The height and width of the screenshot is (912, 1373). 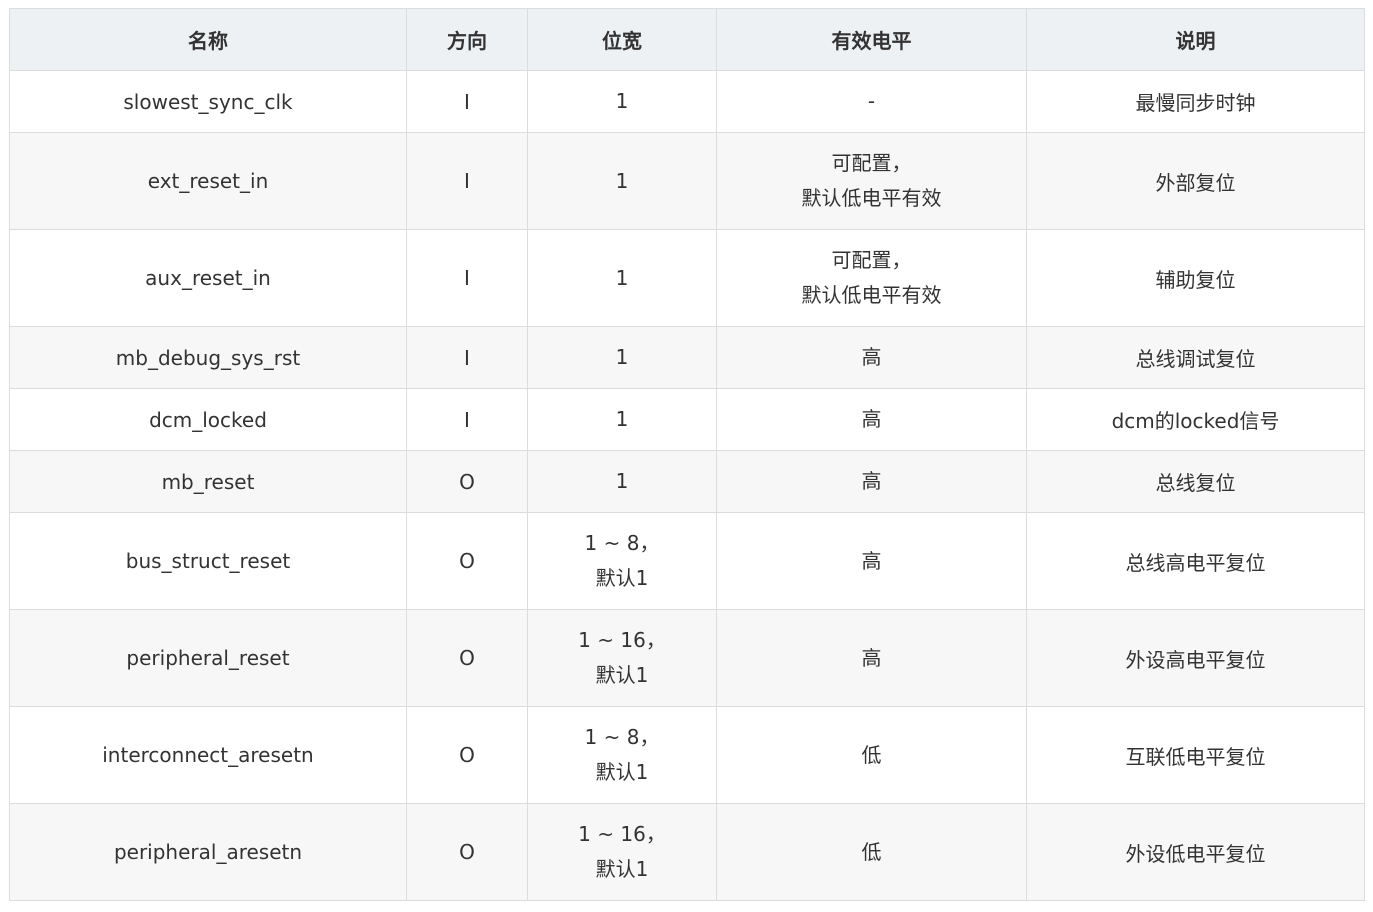 I want to click on watermark, so click(x=995, y=2).